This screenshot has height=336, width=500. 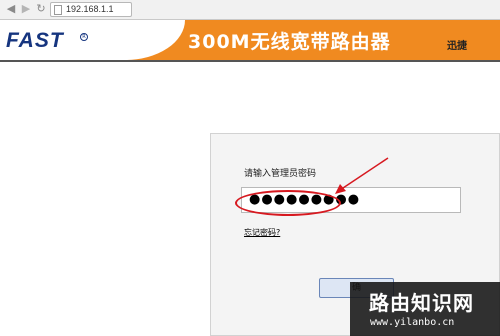 I want to click on brand-name: 迅捷, so click(x=457, y=46).